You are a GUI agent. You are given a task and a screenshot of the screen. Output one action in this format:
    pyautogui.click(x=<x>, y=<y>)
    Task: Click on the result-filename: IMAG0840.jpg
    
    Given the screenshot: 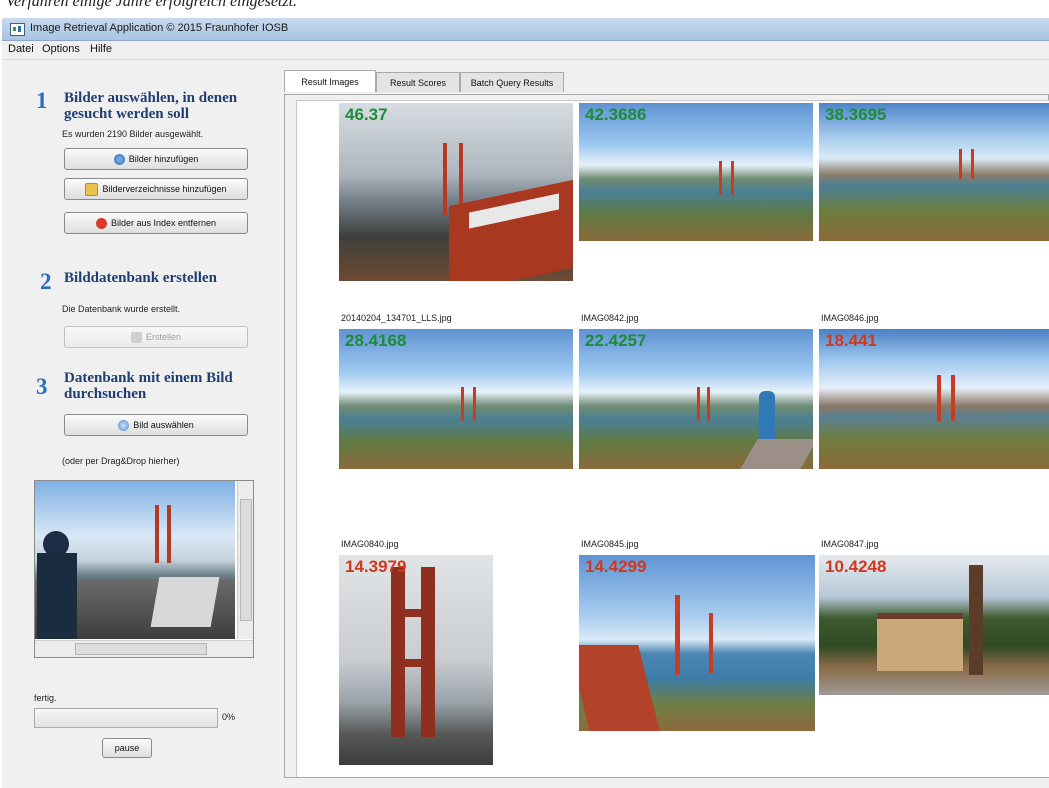 What is the action you would take?
    pyautogui.click(x=370, y=544)
    